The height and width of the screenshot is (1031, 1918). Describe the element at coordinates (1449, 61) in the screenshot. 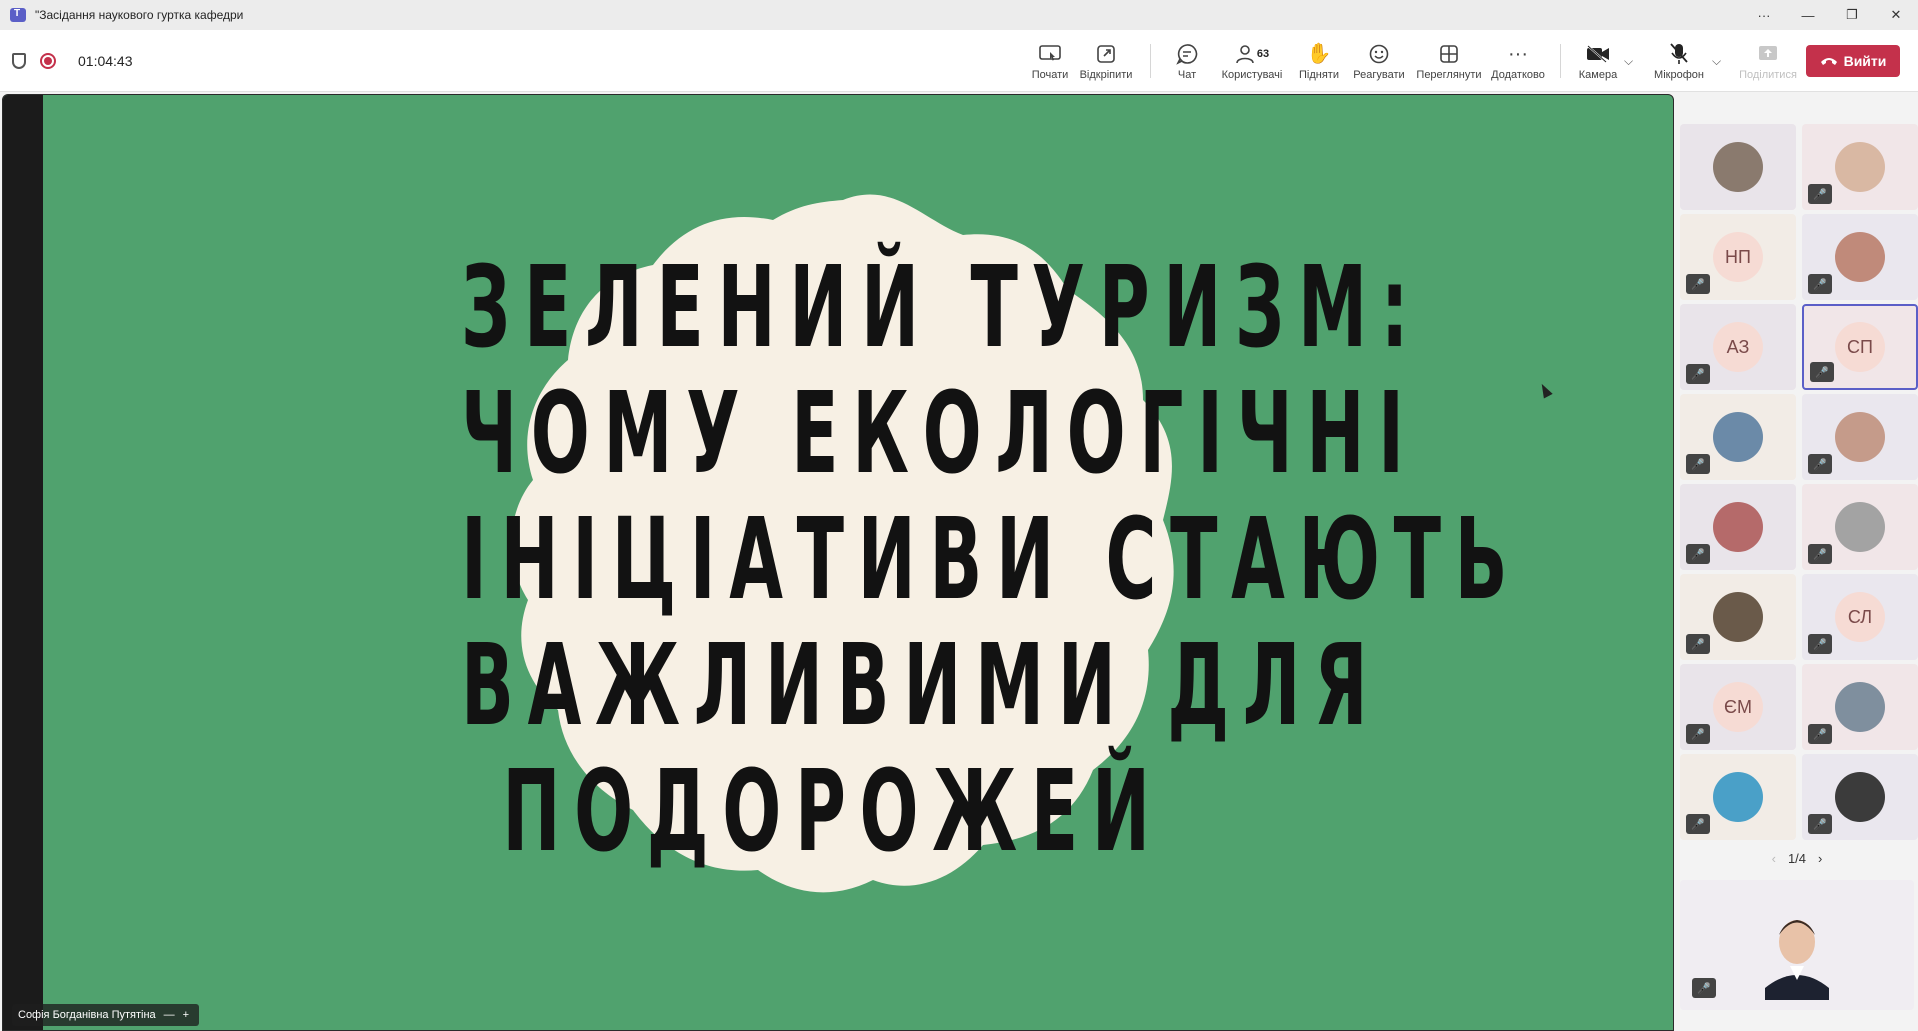

I see `view-button: Переглянути` at that location.